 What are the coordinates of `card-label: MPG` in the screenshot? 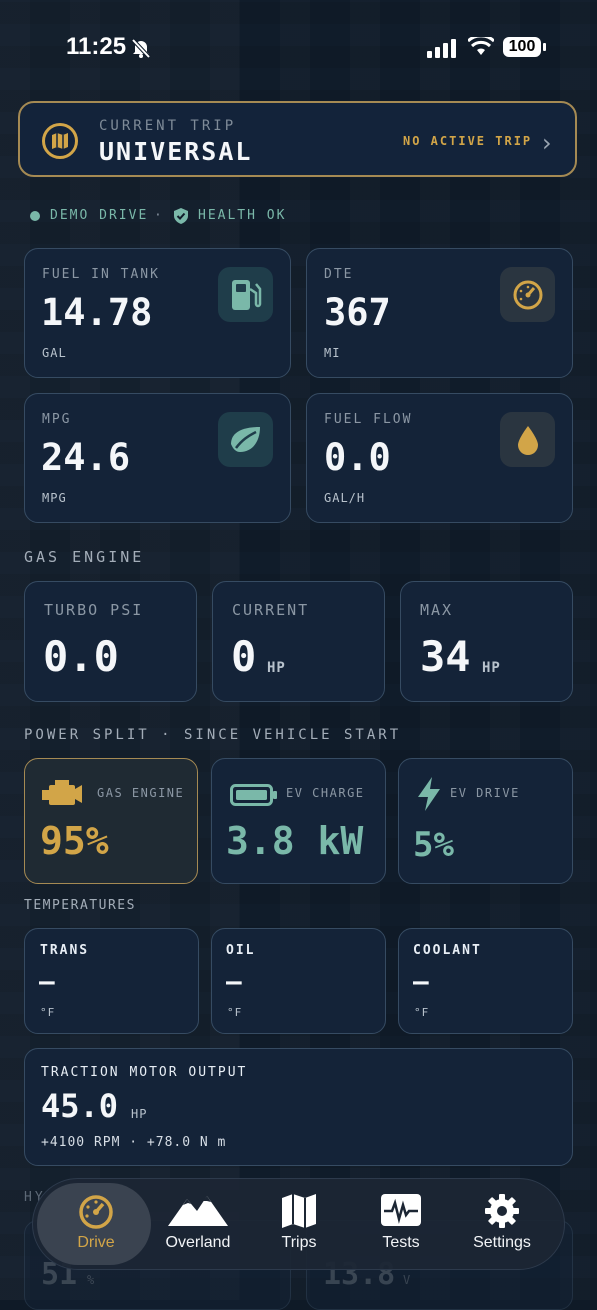 It's located at (57, 419).